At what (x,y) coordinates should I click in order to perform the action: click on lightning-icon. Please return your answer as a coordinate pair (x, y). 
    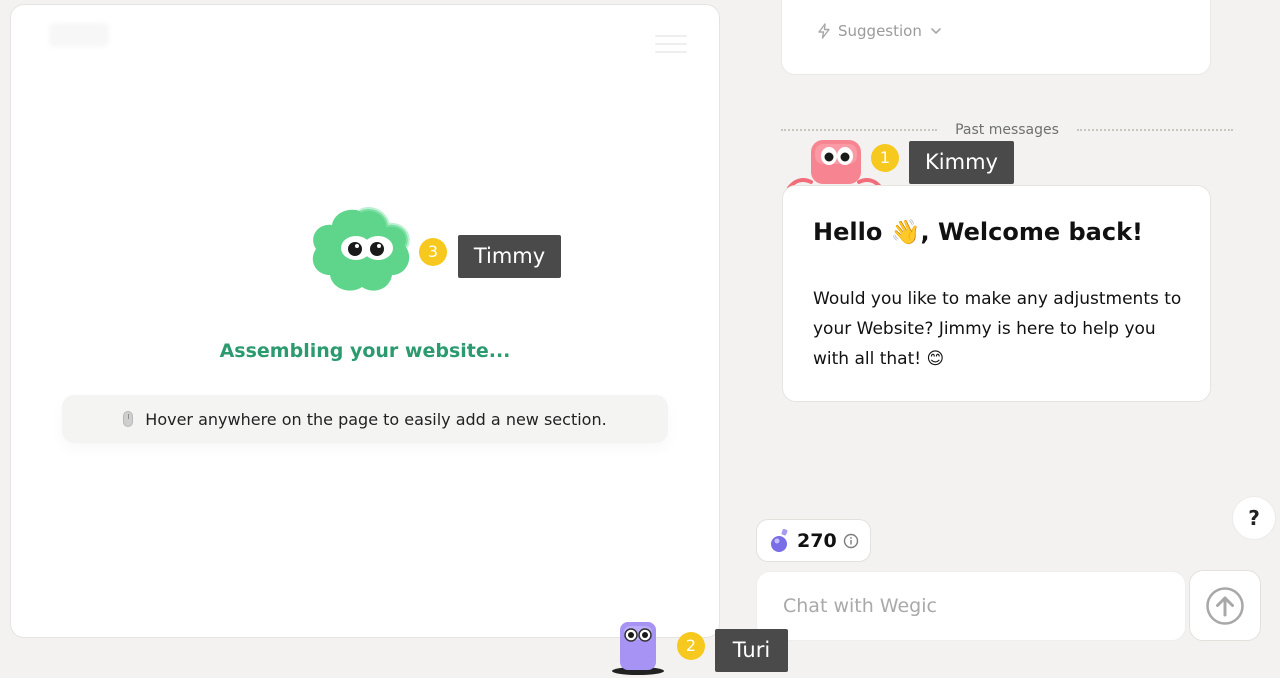
    Looking at the image, I should click on (824, 31).